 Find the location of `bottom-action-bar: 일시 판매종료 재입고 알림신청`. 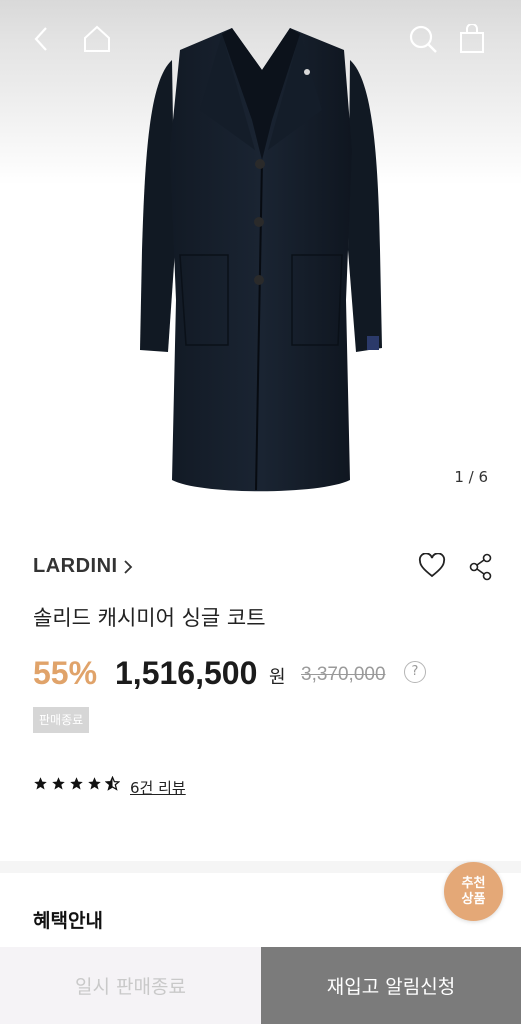

bottom-action-bar: 일시 판매종료 재입고 알림신청 is located at coordinates (260, 985).